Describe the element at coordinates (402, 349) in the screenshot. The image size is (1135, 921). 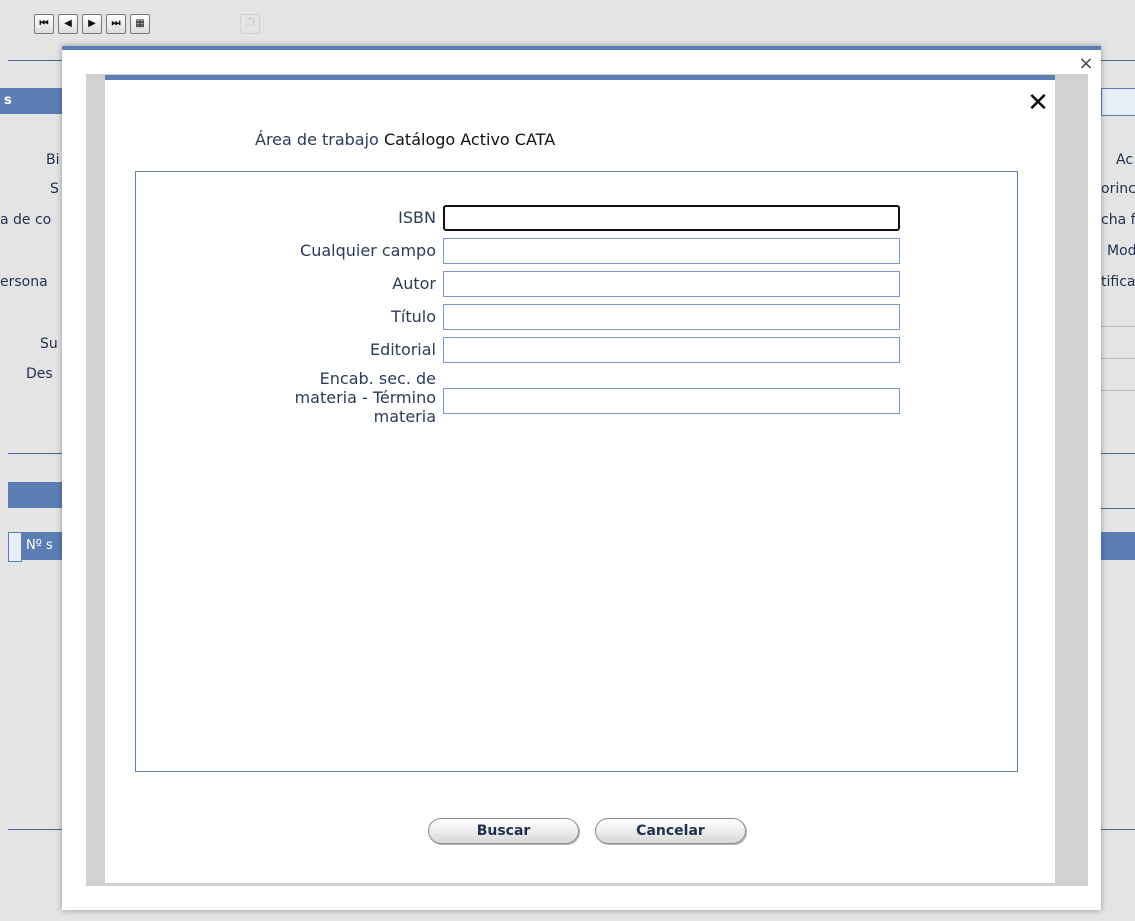
I see `publisher-label: Editorial` at that location.